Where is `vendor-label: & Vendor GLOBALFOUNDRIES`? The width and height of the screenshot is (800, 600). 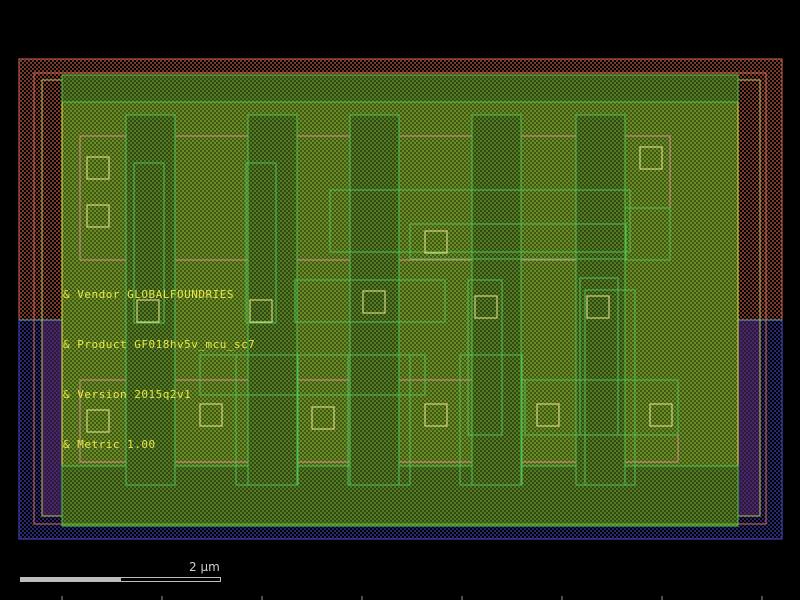
vendor-label: & Vendor GLOBALFOUNDRIES is located at coordinates (148, 294).